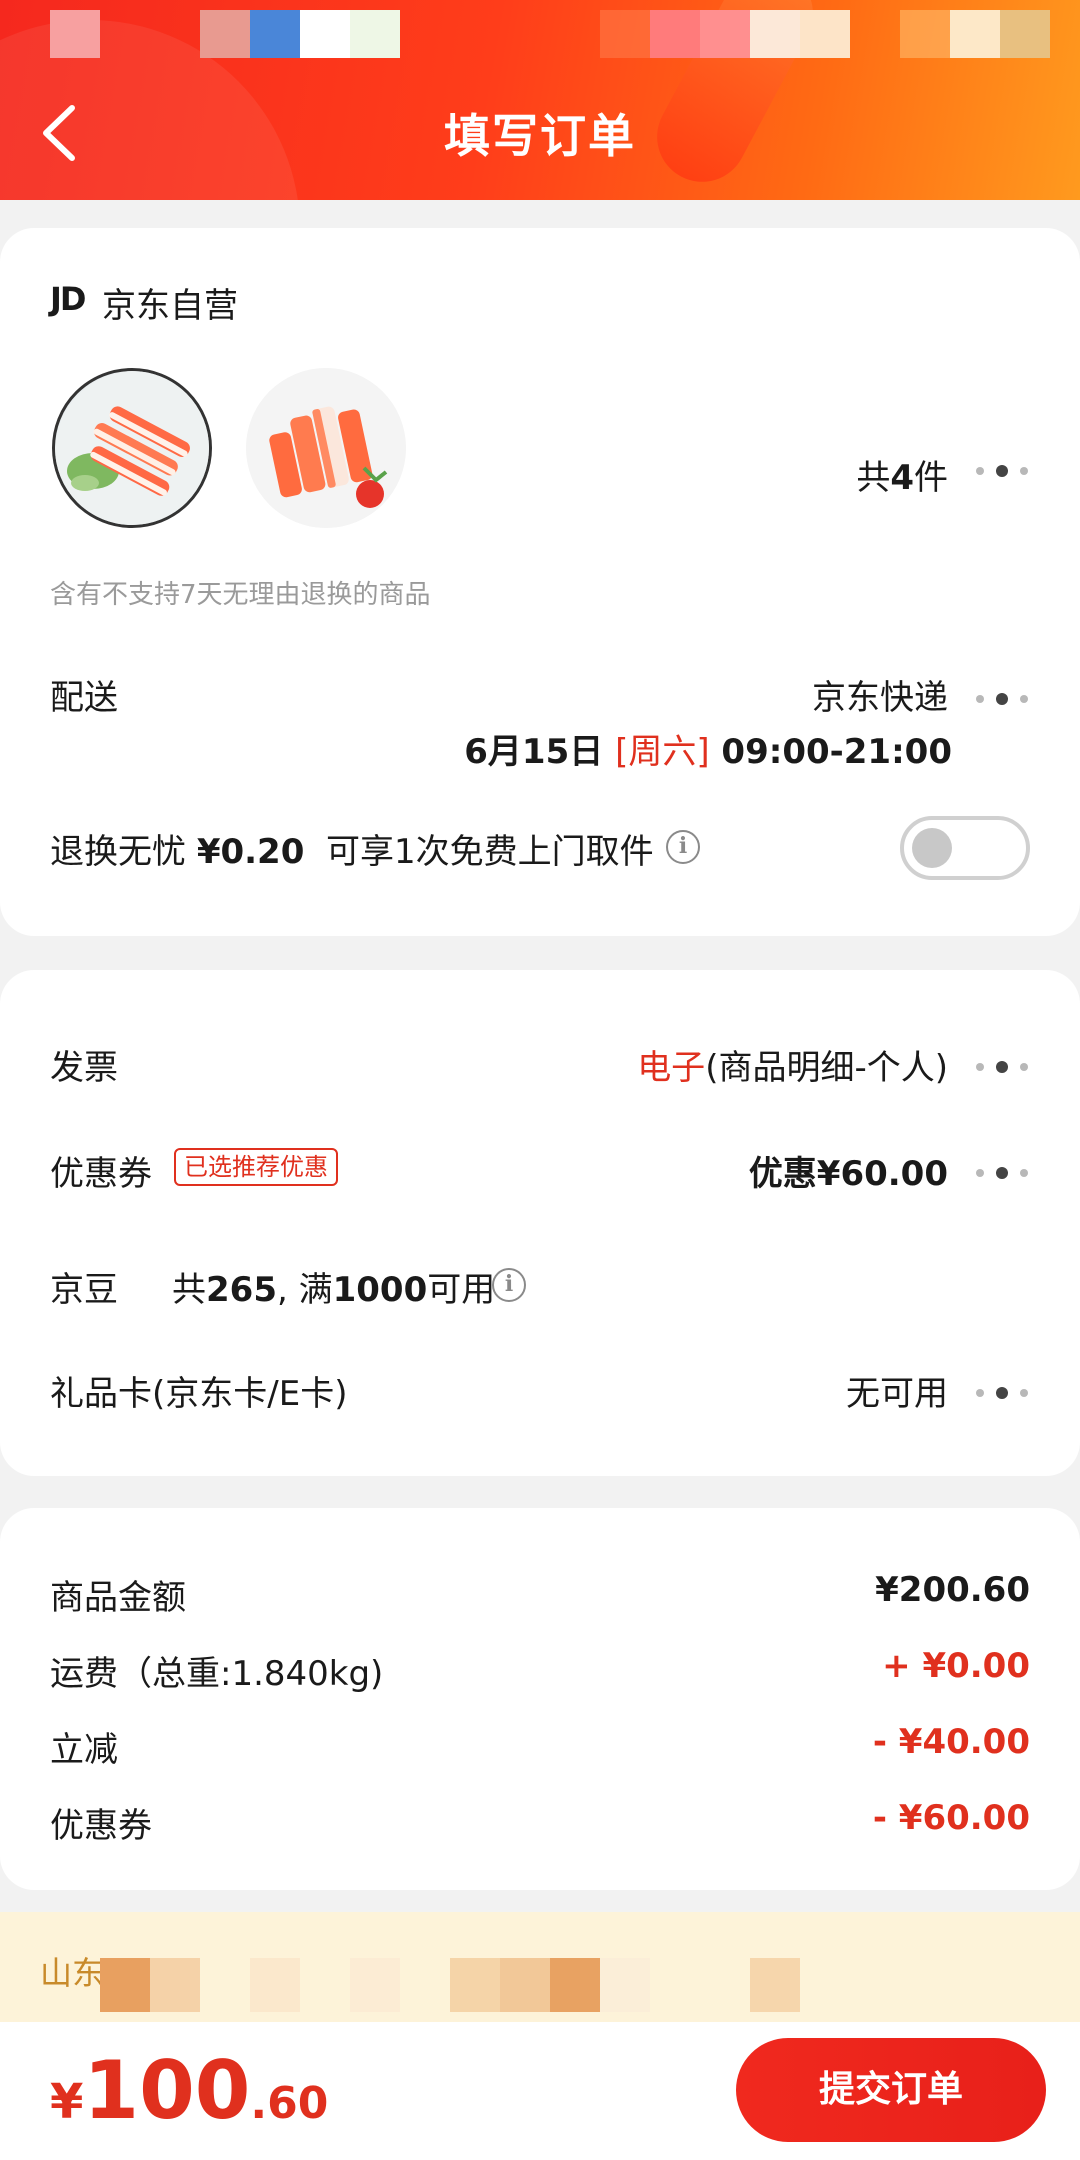 This screenshot has width=1080, height=2160. I want to click on beans-threshold: 1000, so click(380, 1290).